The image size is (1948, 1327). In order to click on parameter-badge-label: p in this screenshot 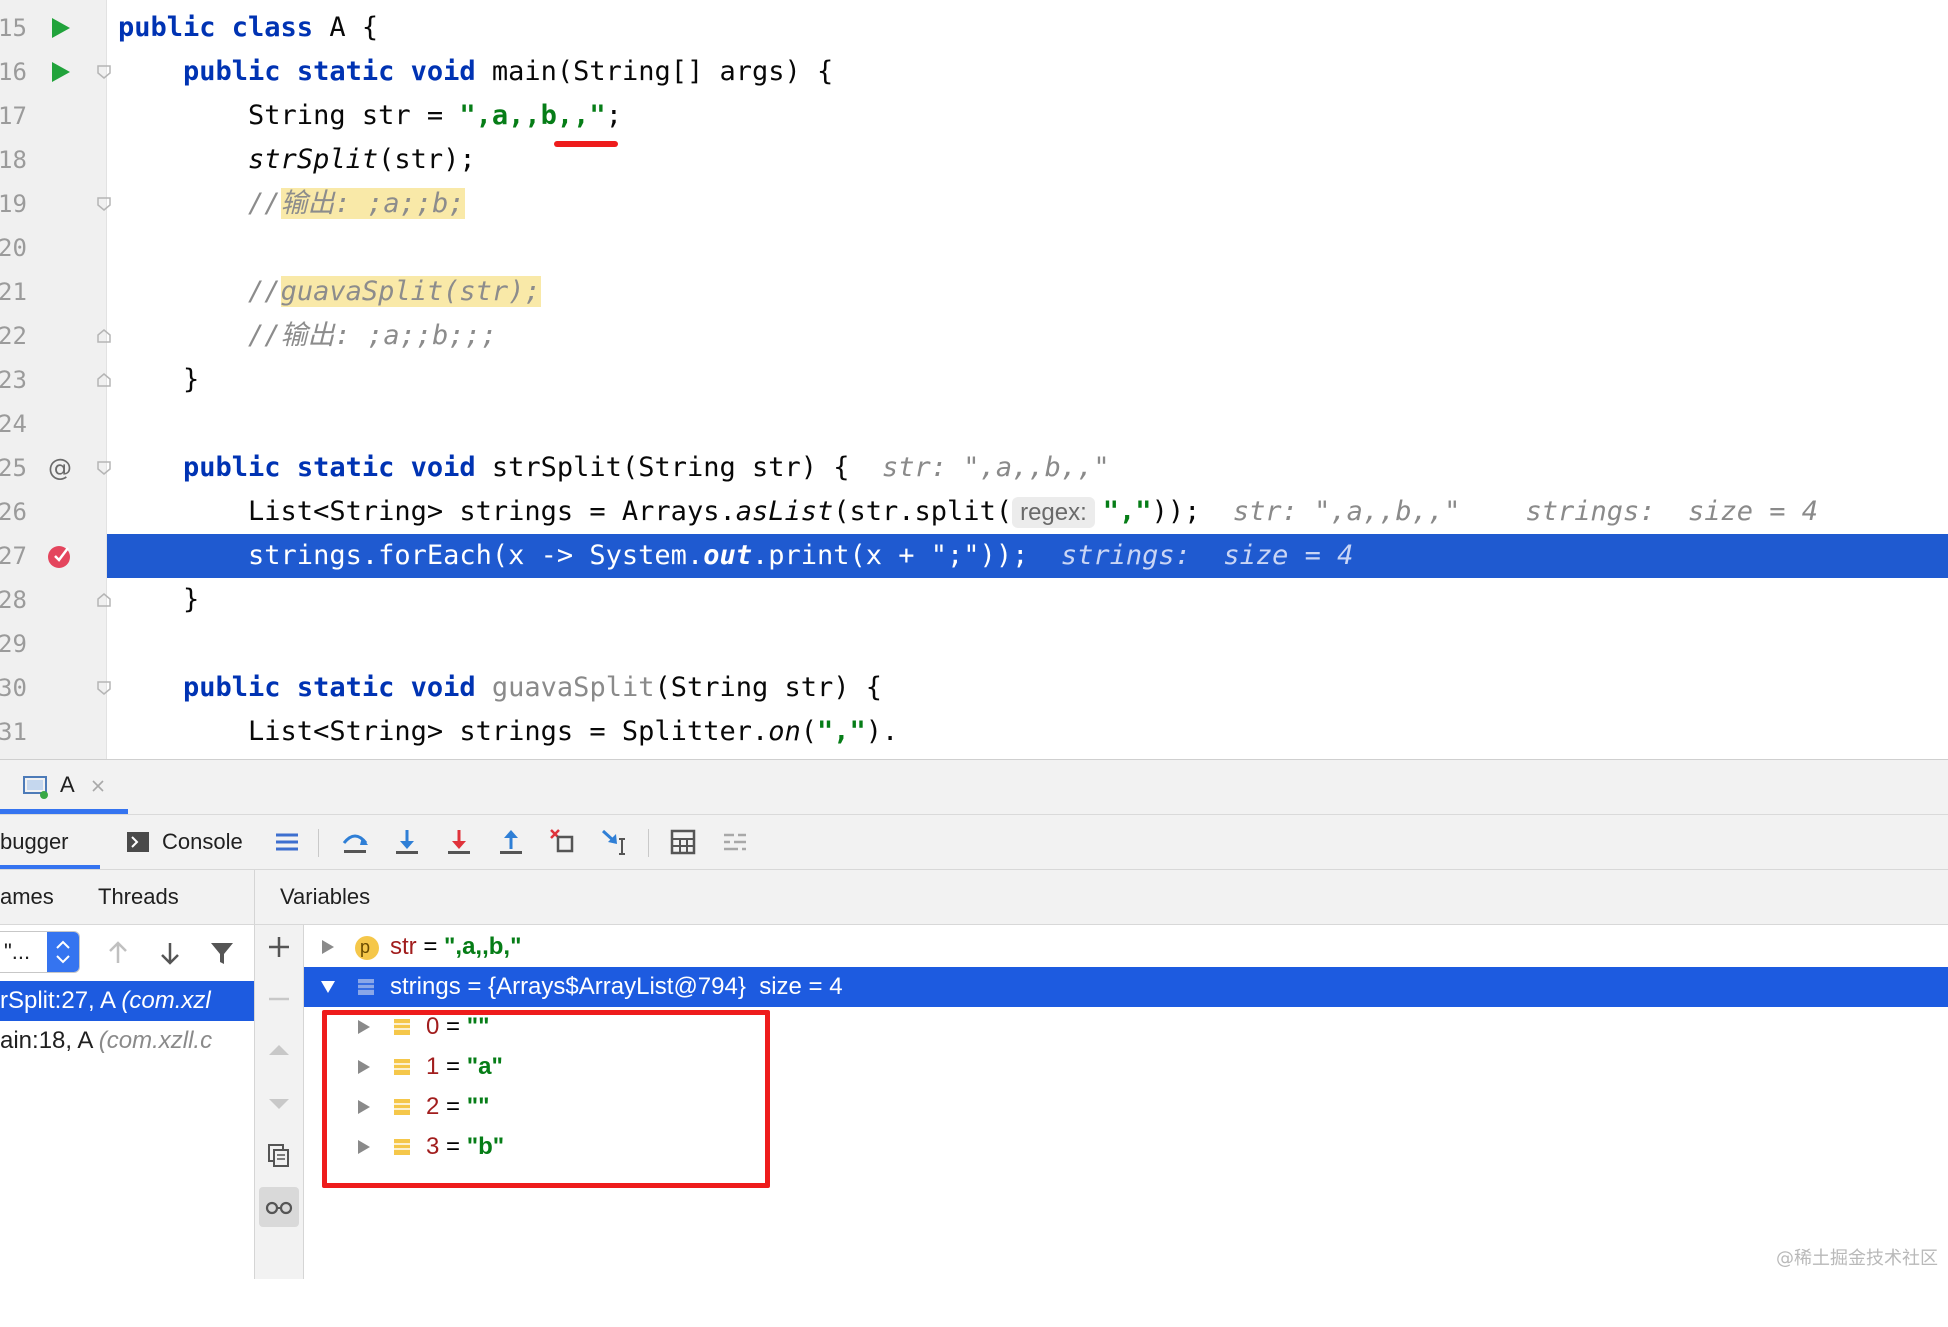, I will do `click(365, 947)`.